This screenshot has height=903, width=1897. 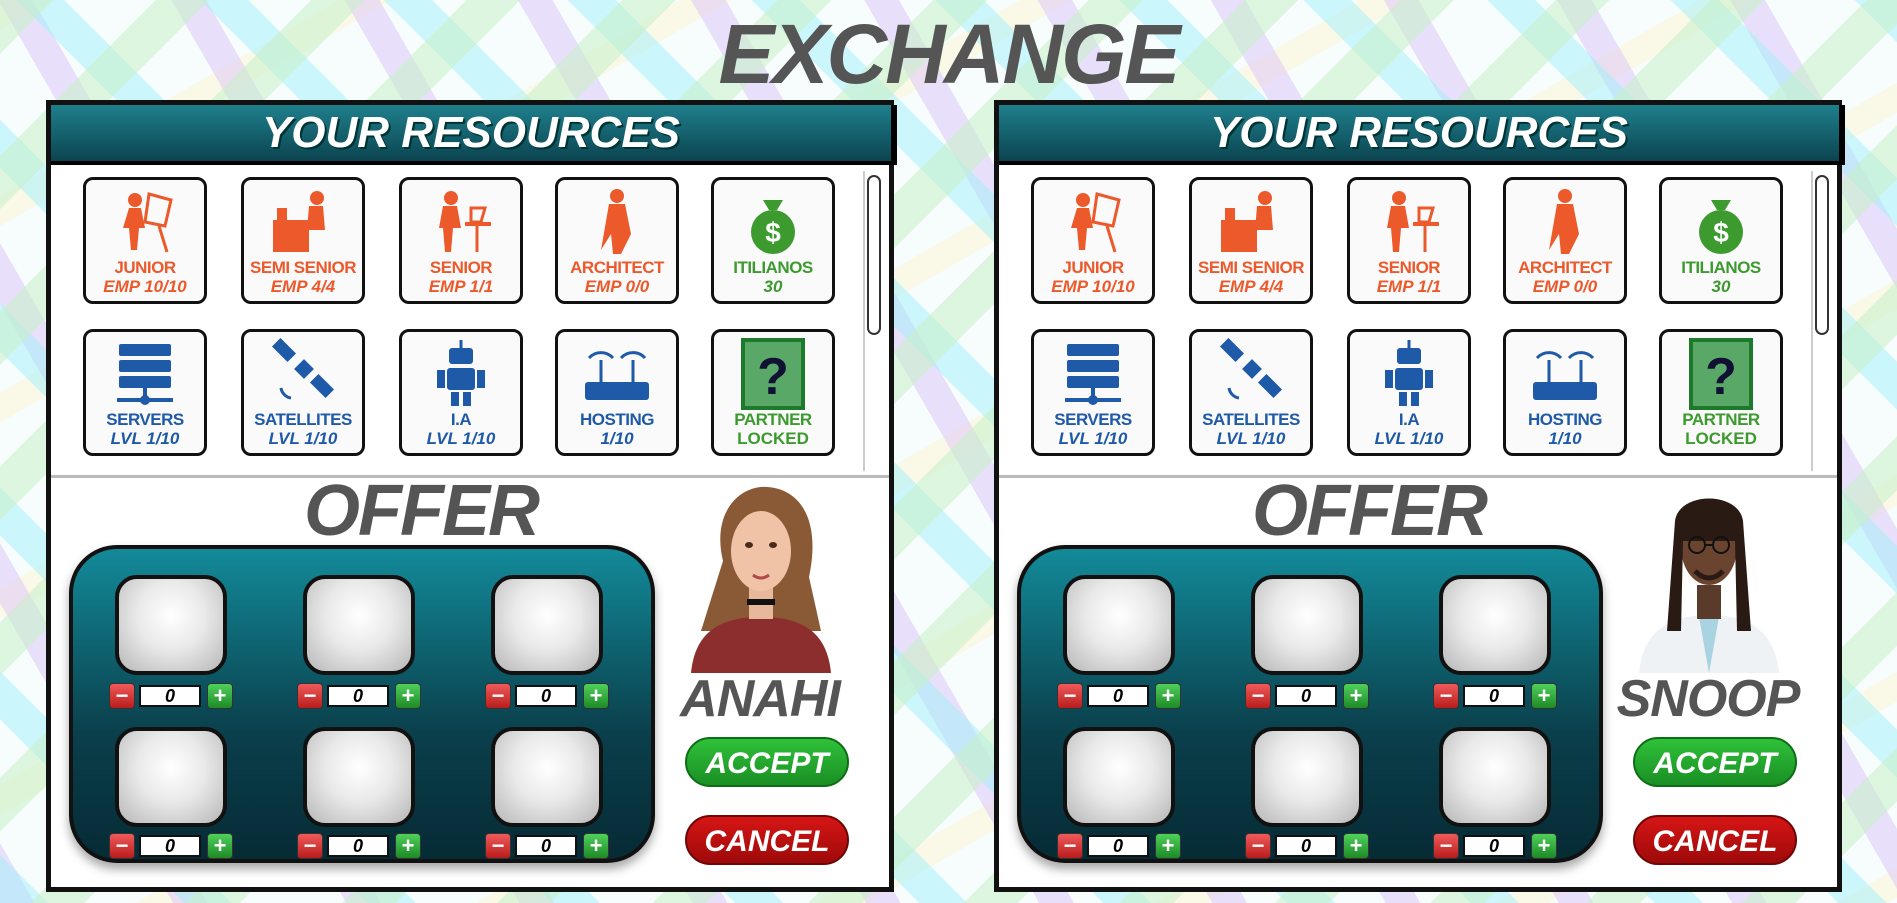 I want to click on resource-name: HOSTING, so click(x=1565, y=419).